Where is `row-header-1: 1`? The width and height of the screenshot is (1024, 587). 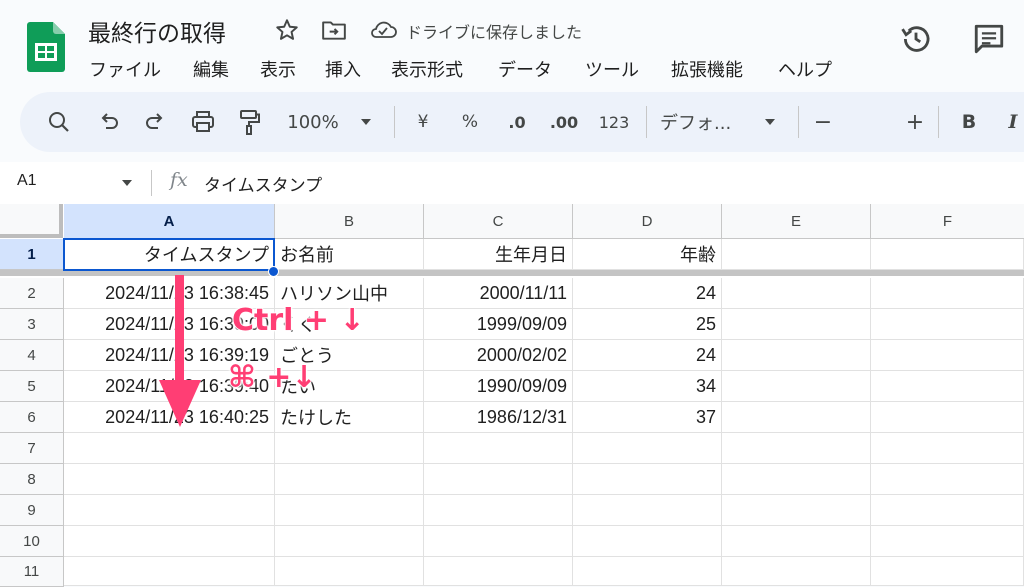
row-header-1: 1 is located at coordinates (32, 254).